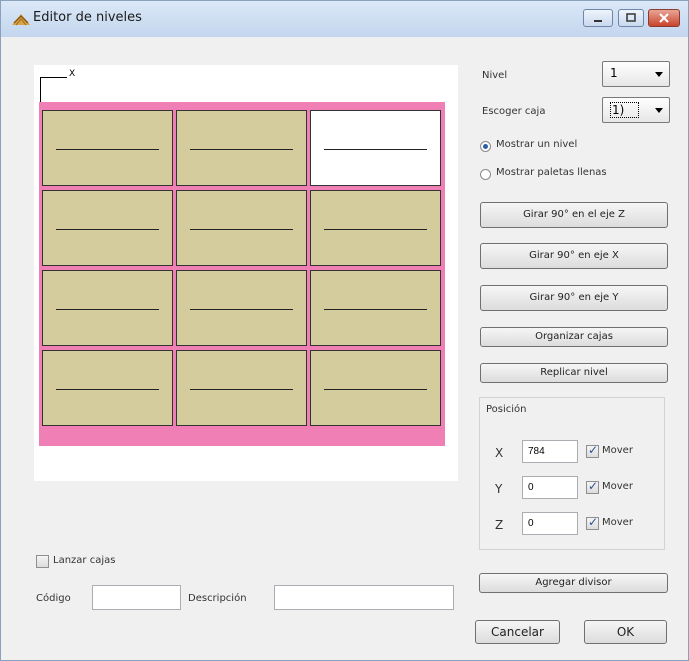  What do you see at coordinates (625, 632) in the screenshot?
I see `ok-button: OK` at bounding box center [625, 632].